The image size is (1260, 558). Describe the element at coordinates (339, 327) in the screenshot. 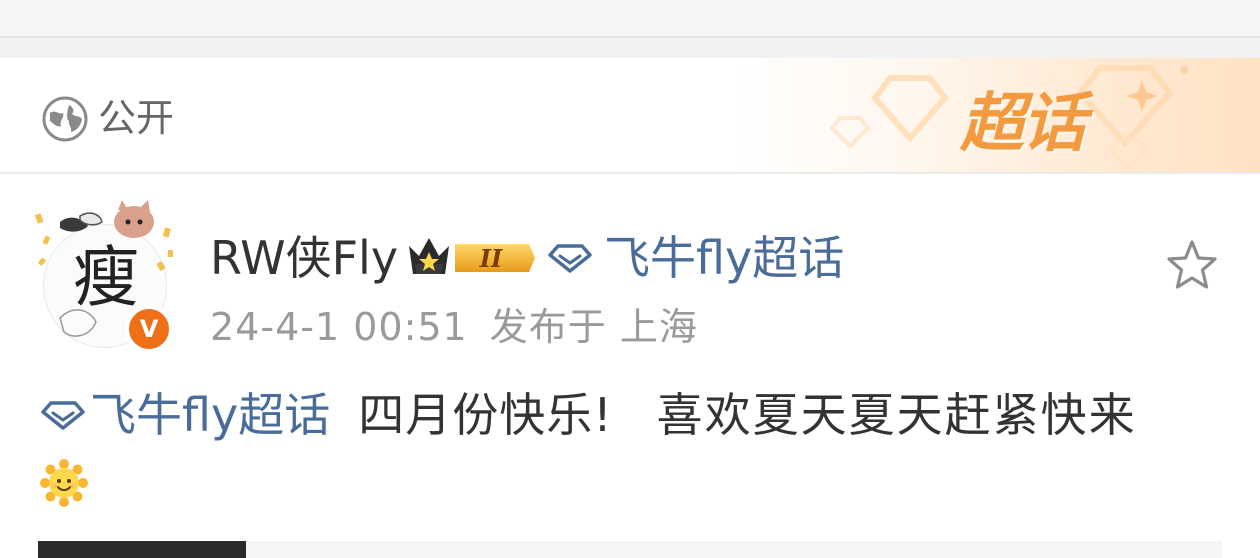

I see `post-timestamp: 24-4-1 00:51` at that location.